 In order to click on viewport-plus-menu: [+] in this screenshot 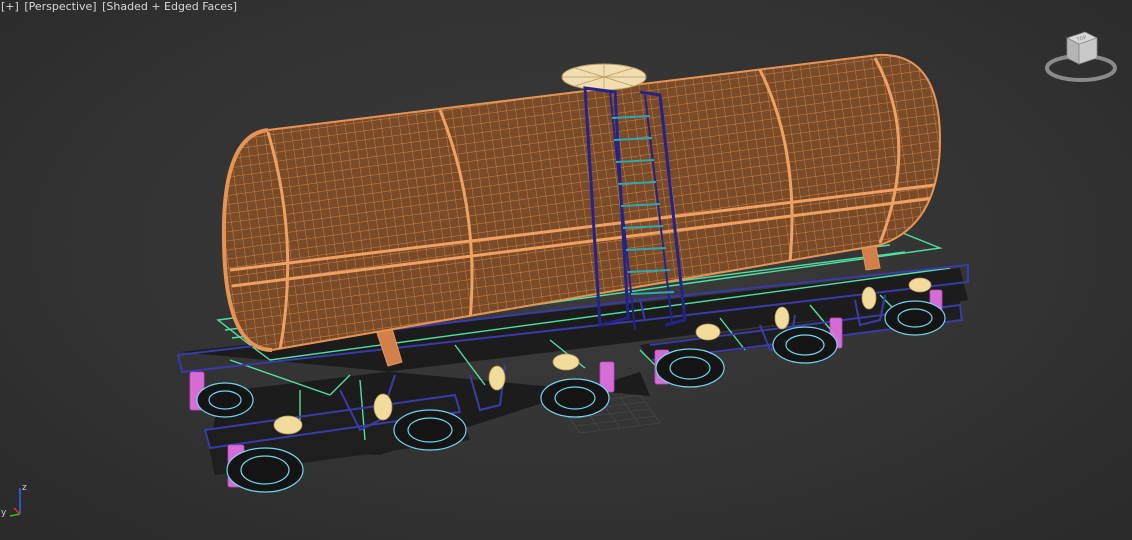, I will do `click(10, 6)`.